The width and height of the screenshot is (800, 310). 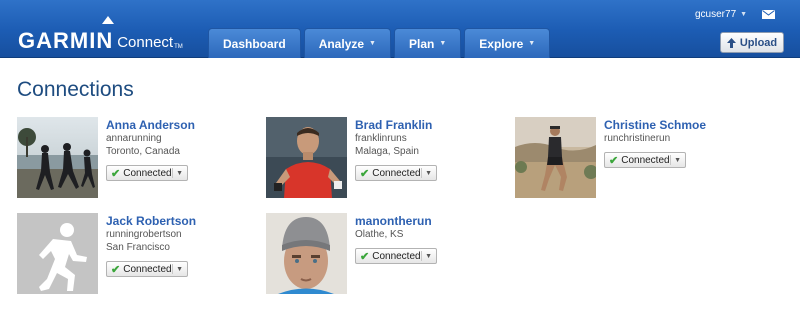 I want to click on tab-dashboard-label: Dashboard, so click(x=254, y=43).